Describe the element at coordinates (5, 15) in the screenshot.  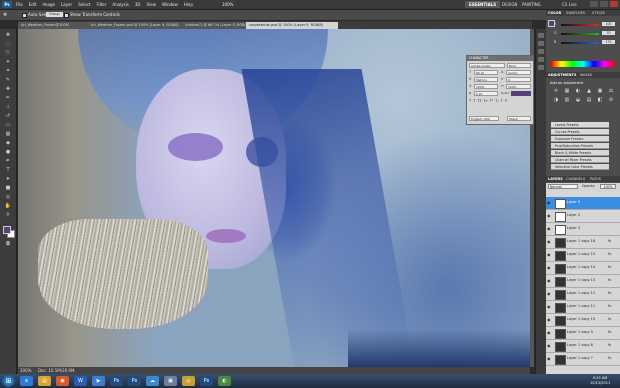
I see `move-tool-icon: ✥` at that location.